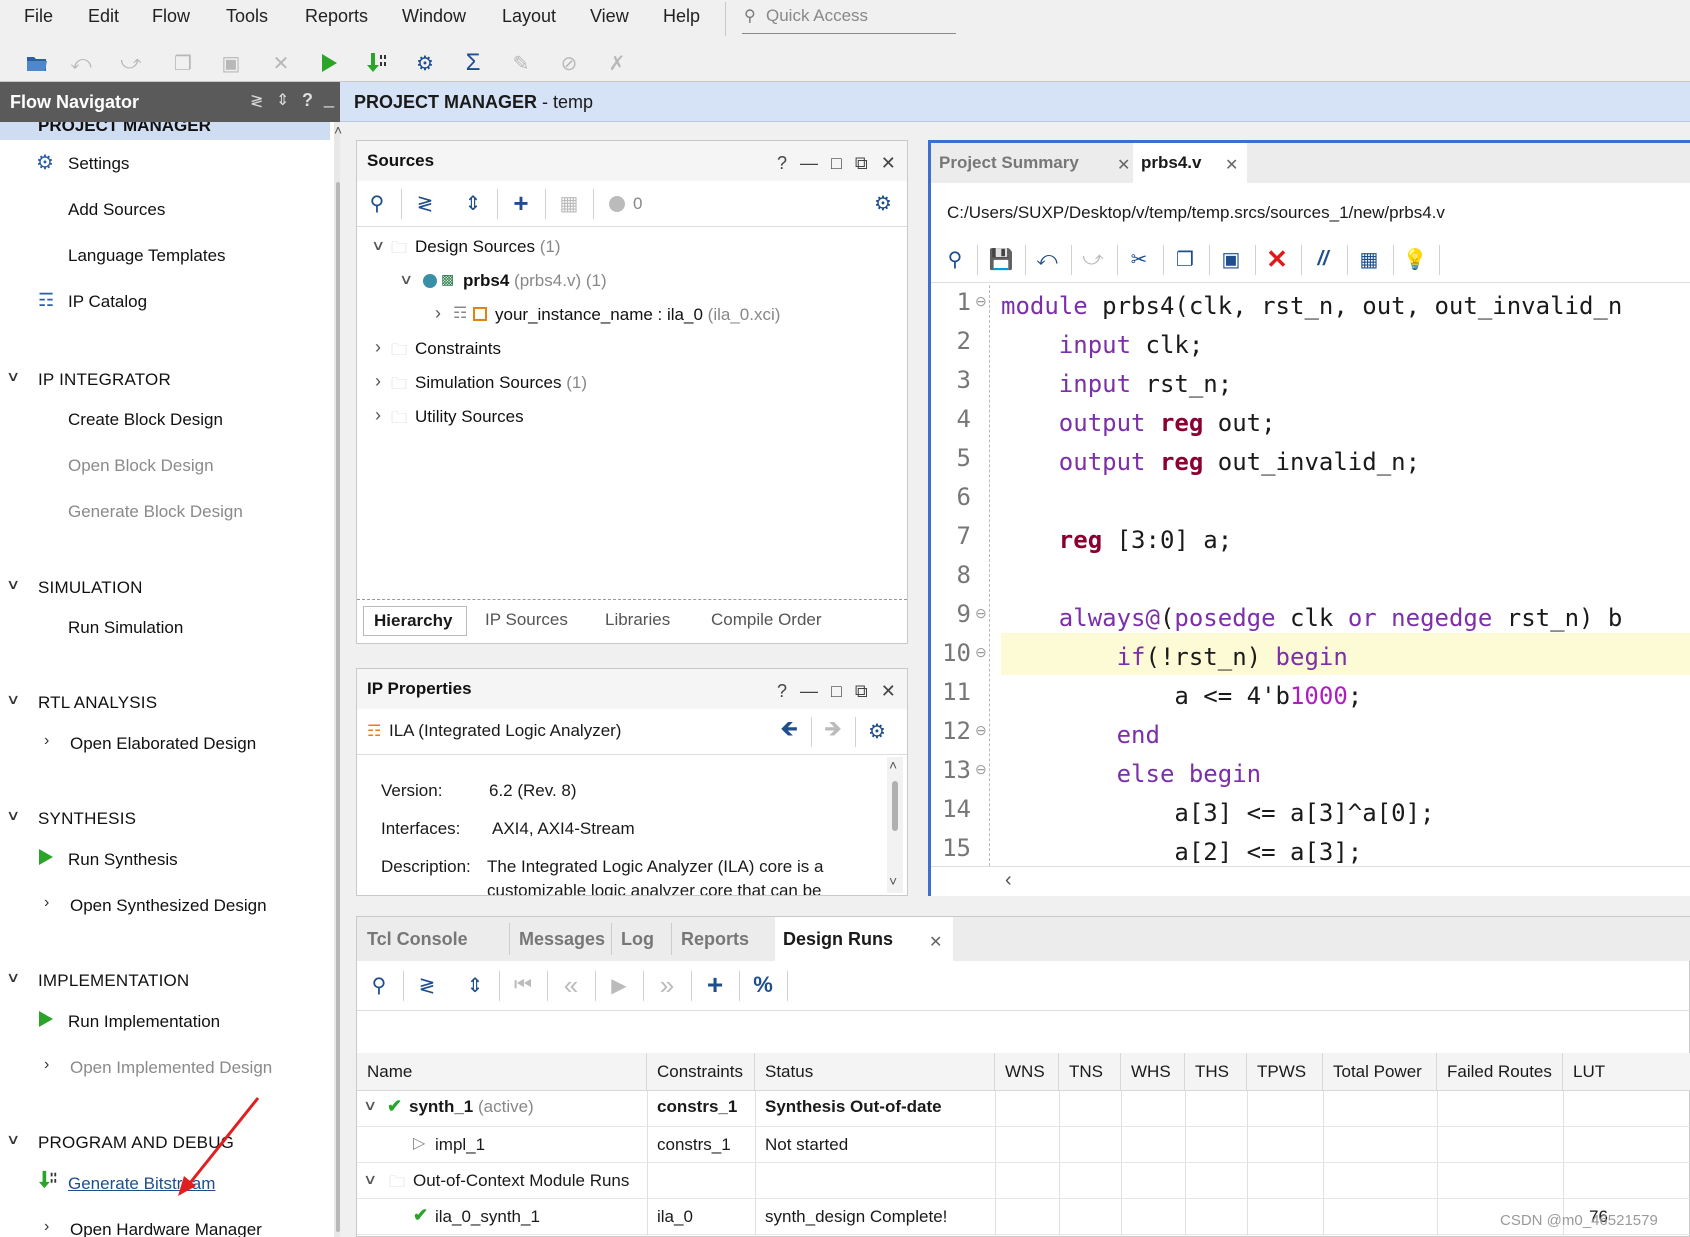 The width and height of the screenshot is (1690, 1237). What do you see at coordinates (141, 466) in the screenshot?
I see `nav-open-block-design: Open Block Design` at bounding box center [141, 466].